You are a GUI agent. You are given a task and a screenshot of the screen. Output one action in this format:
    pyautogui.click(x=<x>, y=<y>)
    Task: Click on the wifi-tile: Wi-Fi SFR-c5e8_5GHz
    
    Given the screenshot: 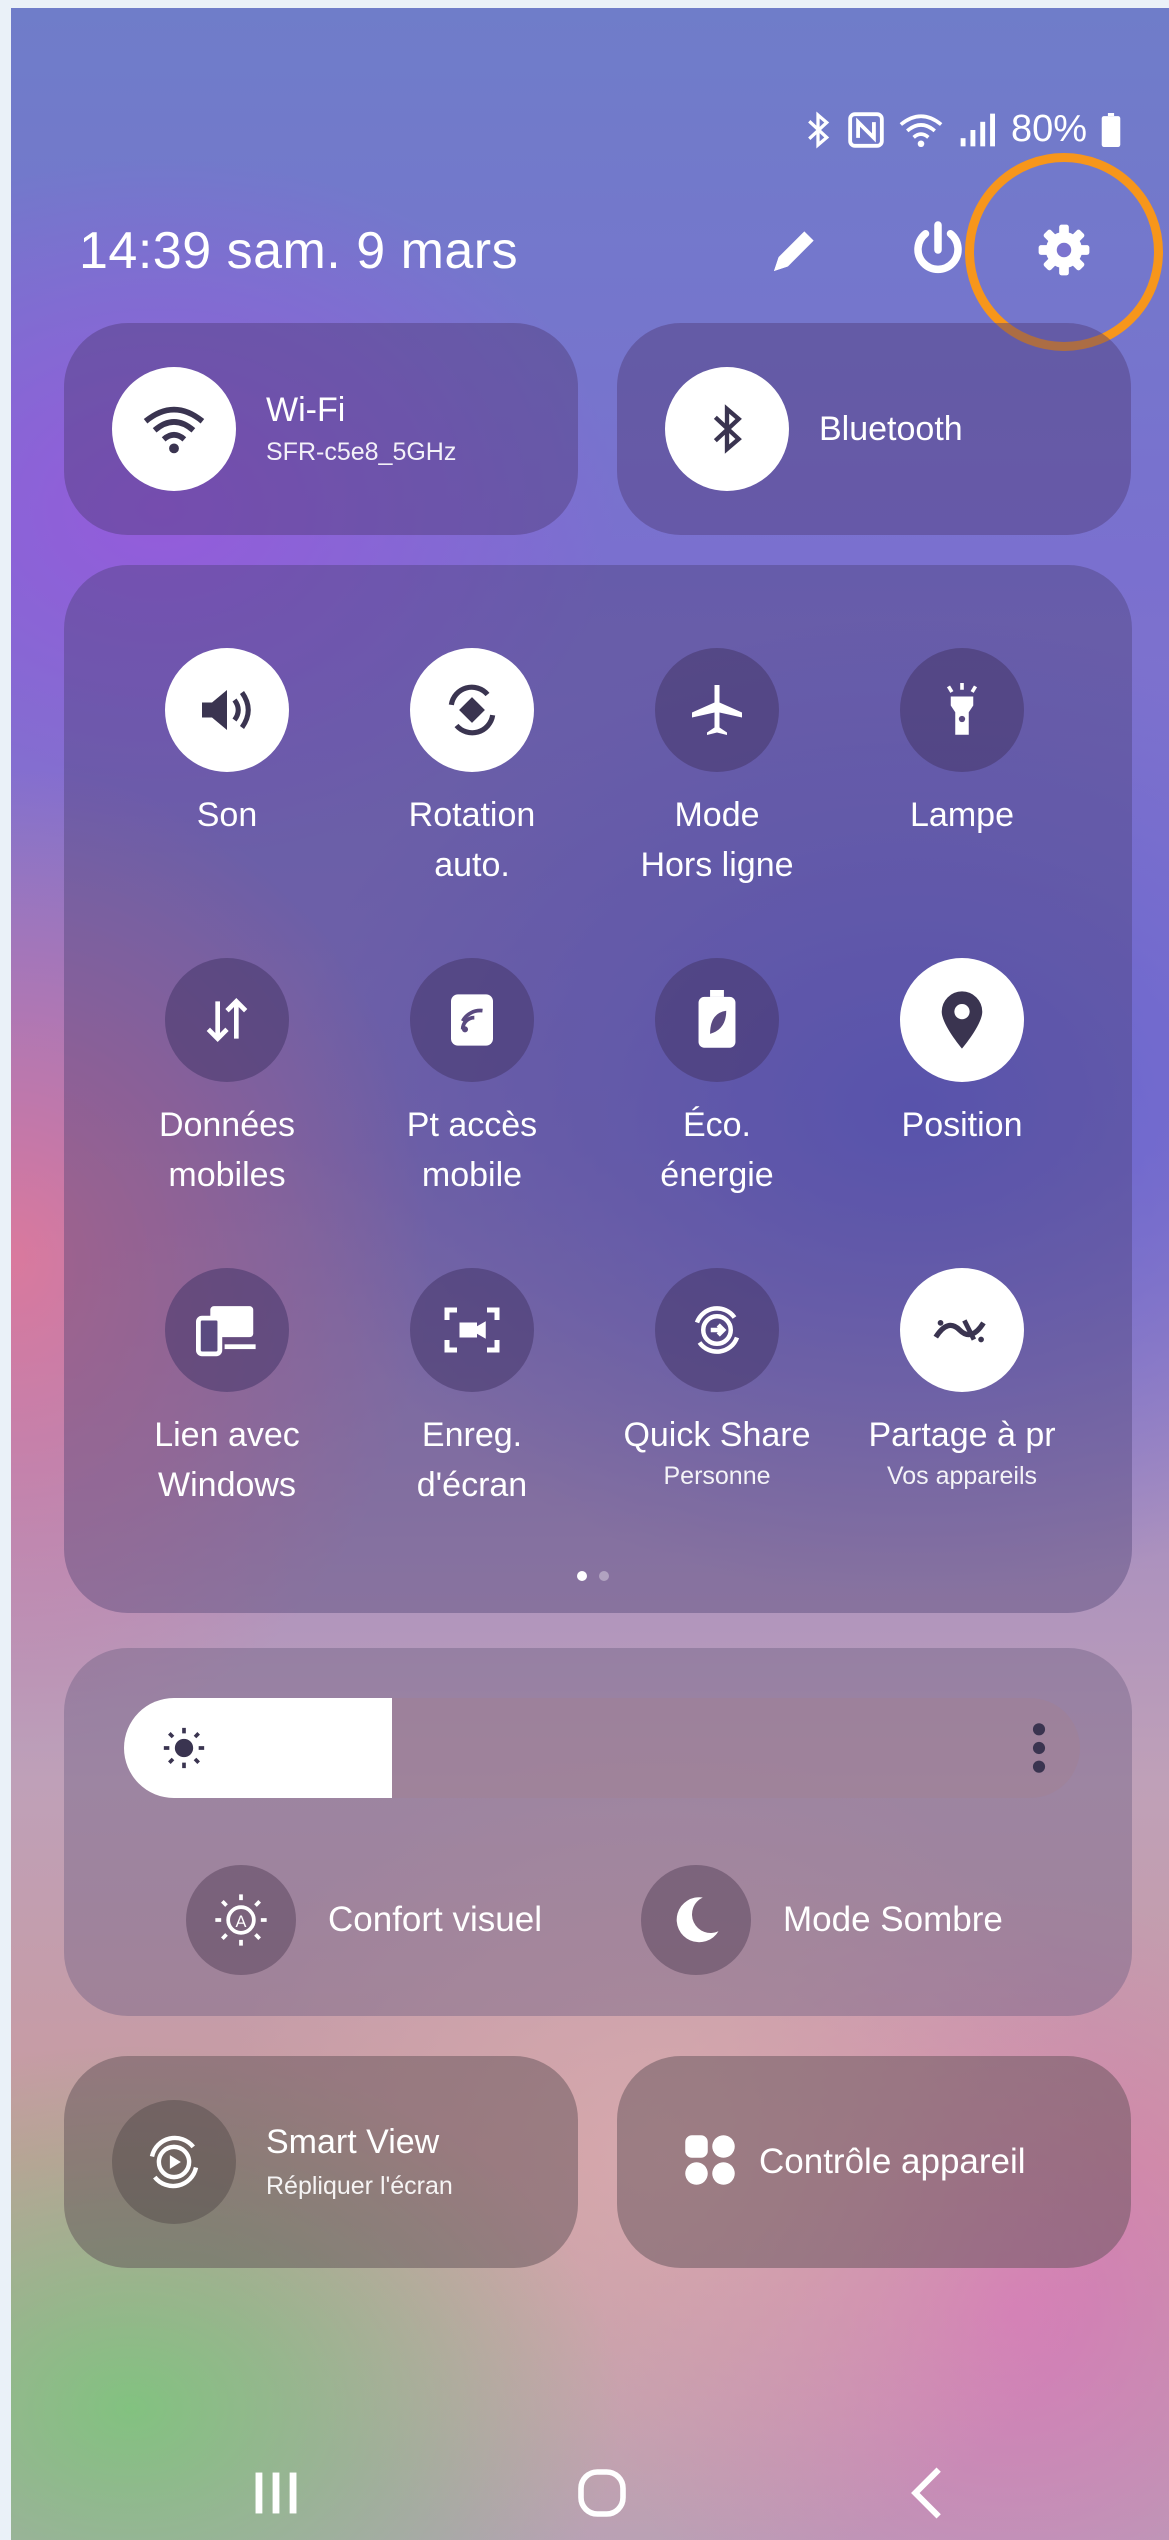 What is the action you would take?
    pyautogui.click(x=321, y=429)
    